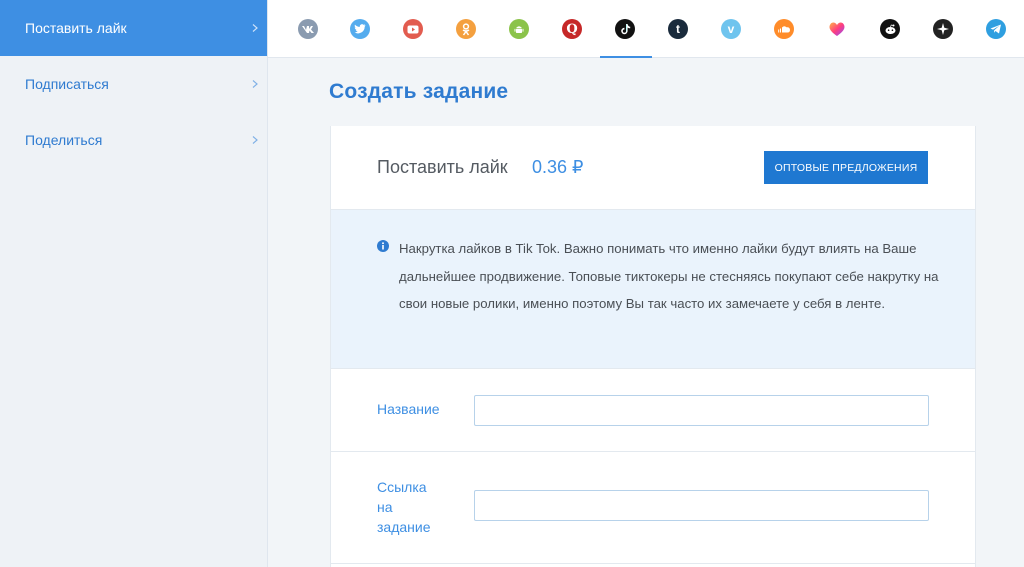  What do you see at coordinates (408, 409) in the screenshot?
I see `name-label: Название` at bounding box center [408, 409].